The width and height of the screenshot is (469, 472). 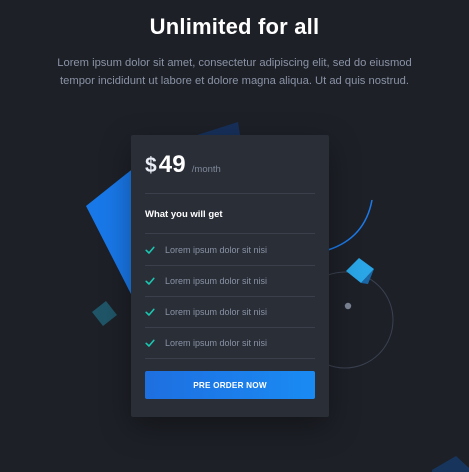 What do you see at coordinates (172, 164) in the screenshot?
I see `price-amount: 49` at bounding box center [172, 164].